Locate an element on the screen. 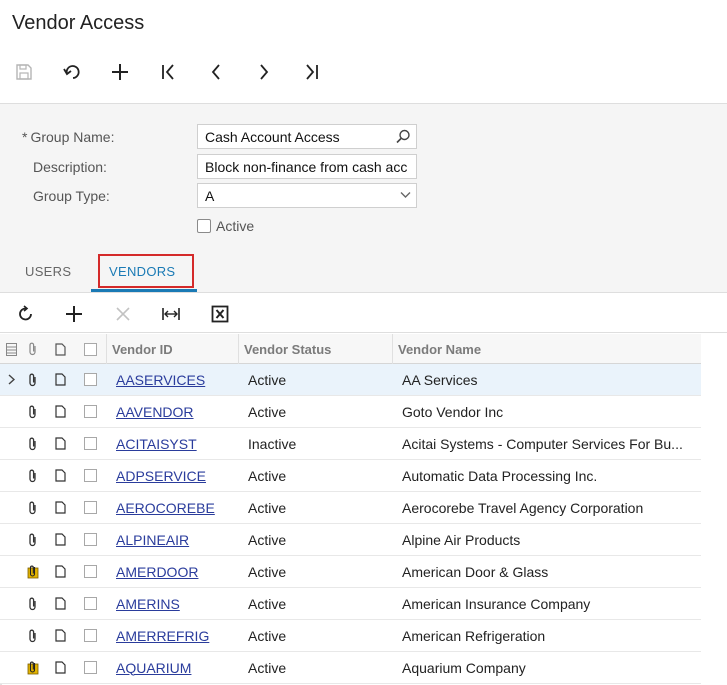 This screenshot has height=685, width=727. first-record-button is located at coordinates (168, 72).